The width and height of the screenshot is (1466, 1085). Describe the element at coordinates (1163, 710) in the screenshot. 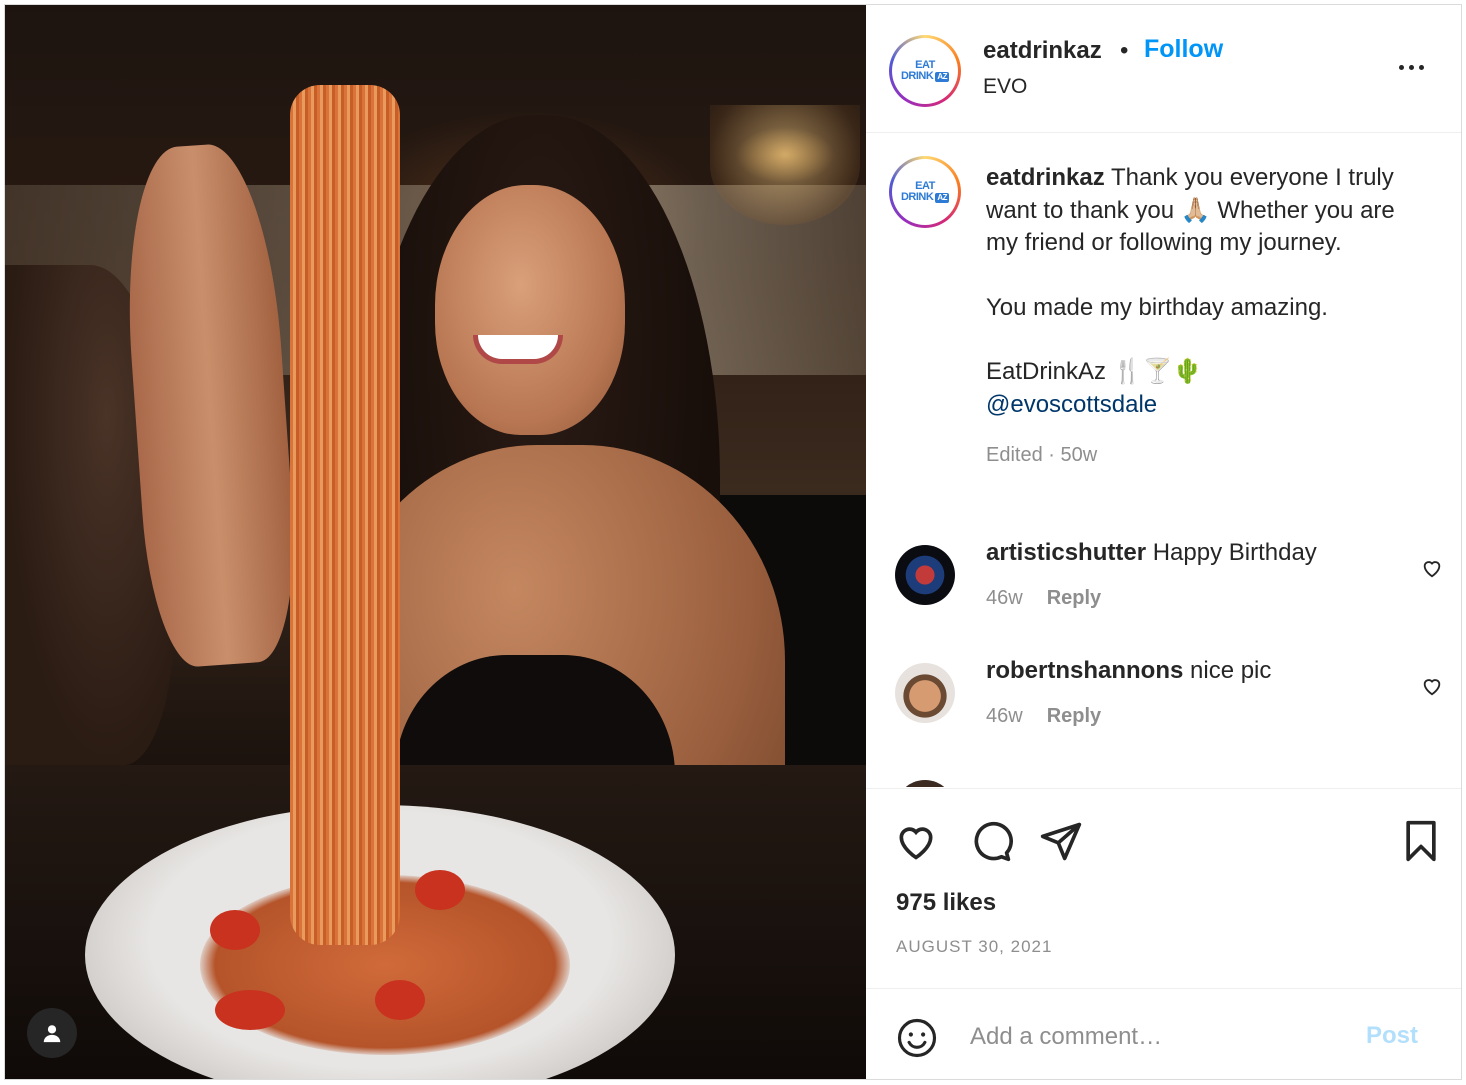

I see `comment-row: robertnshannons nice pic 46w Reply` at that location.